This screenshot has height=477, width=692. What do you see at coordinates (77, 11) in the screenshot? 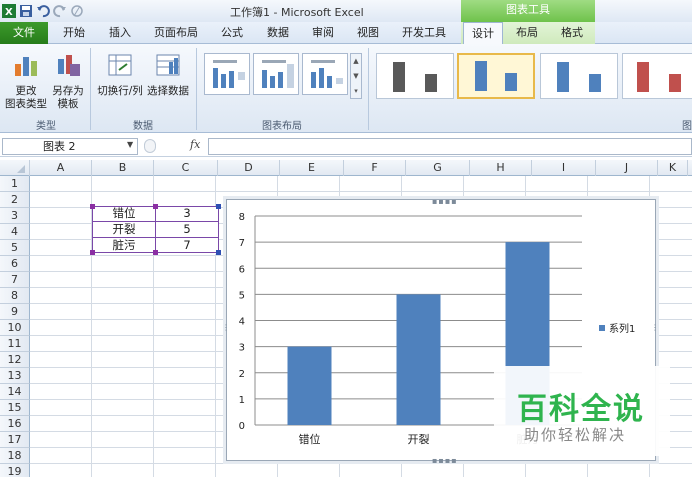
I see `customize-icon` at bounding box center [77, 11].